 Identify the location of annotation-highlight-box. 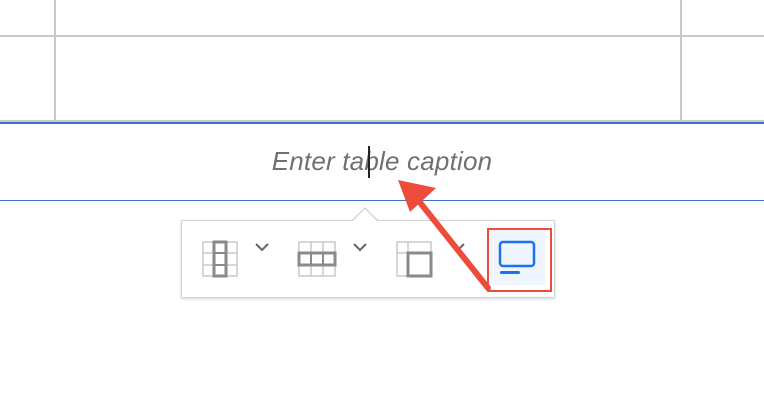
(519, 260).